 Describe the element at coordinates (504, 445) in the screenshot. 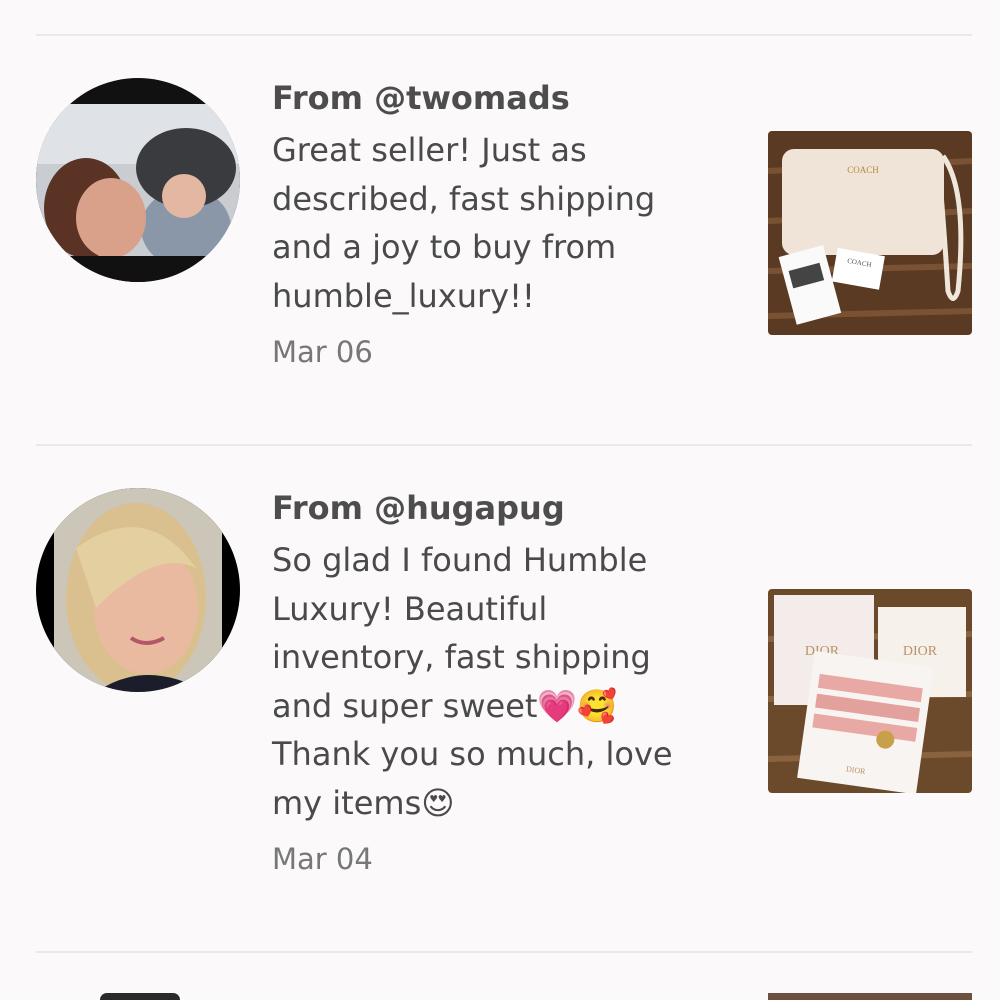

I see `divider-middle` at that location.